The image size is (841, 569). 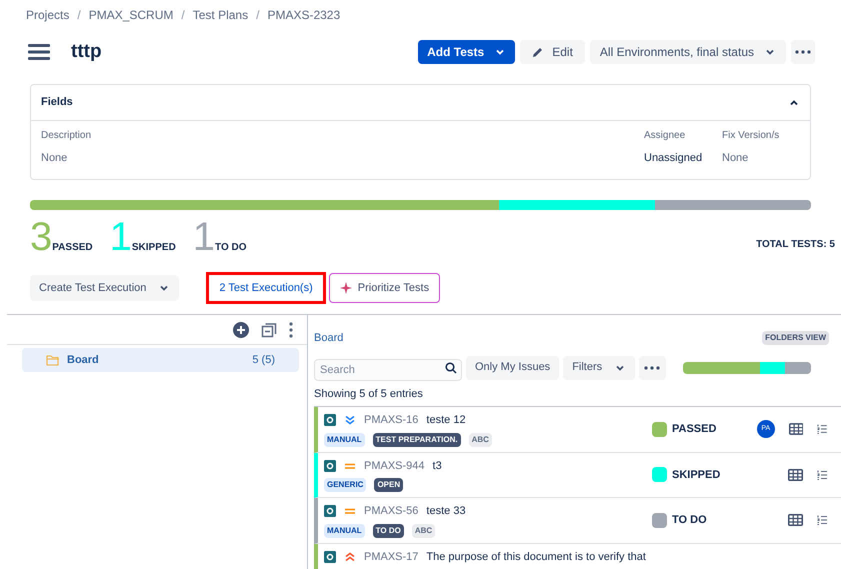 What do you see at coordinates (694, 429) in the screenshot?
I see `test-status: PASSED` at bounding box center [694, 429].